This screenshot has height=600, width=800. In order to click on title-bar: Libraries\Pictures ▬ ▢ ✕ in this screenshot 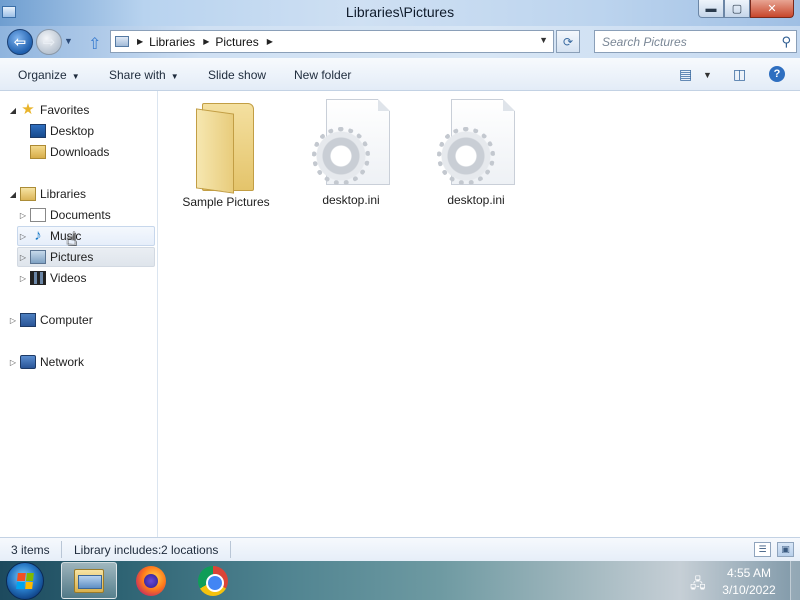, I will do `click(400, 13)`.